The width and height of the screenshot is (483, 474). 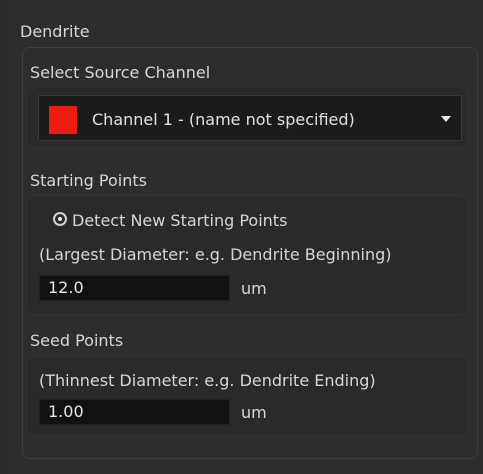 What do you see at coordinates (134, 412) in the screenshot?
I see `seed-points-diameter-input: 1.00` at bounding box center [134, 412].